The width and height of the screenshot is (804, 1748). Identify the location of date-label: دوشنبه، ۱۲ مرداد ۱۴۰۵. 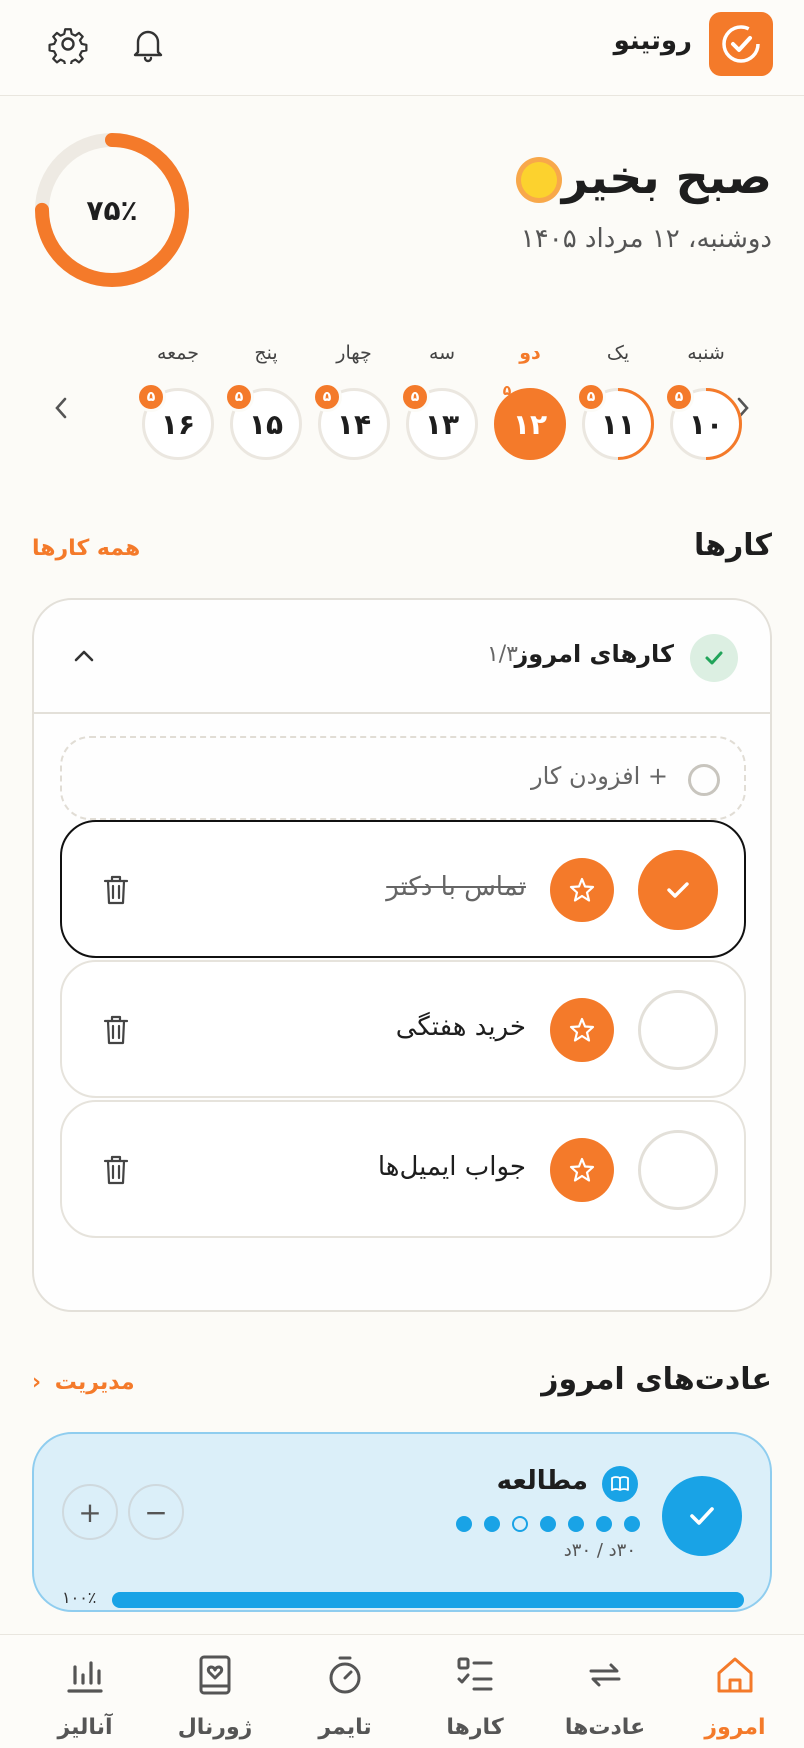
(646, 239).